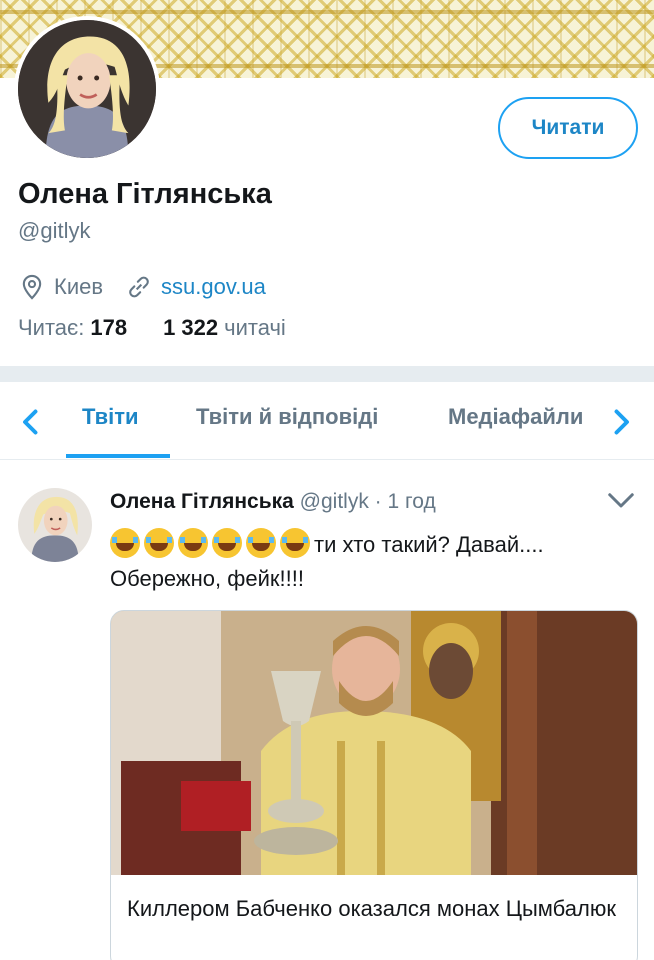  Describe the element at coordinates (152, 328) in the screenshot. I see `profile-stats: Читає: 178 1 322 читачі` at that location.